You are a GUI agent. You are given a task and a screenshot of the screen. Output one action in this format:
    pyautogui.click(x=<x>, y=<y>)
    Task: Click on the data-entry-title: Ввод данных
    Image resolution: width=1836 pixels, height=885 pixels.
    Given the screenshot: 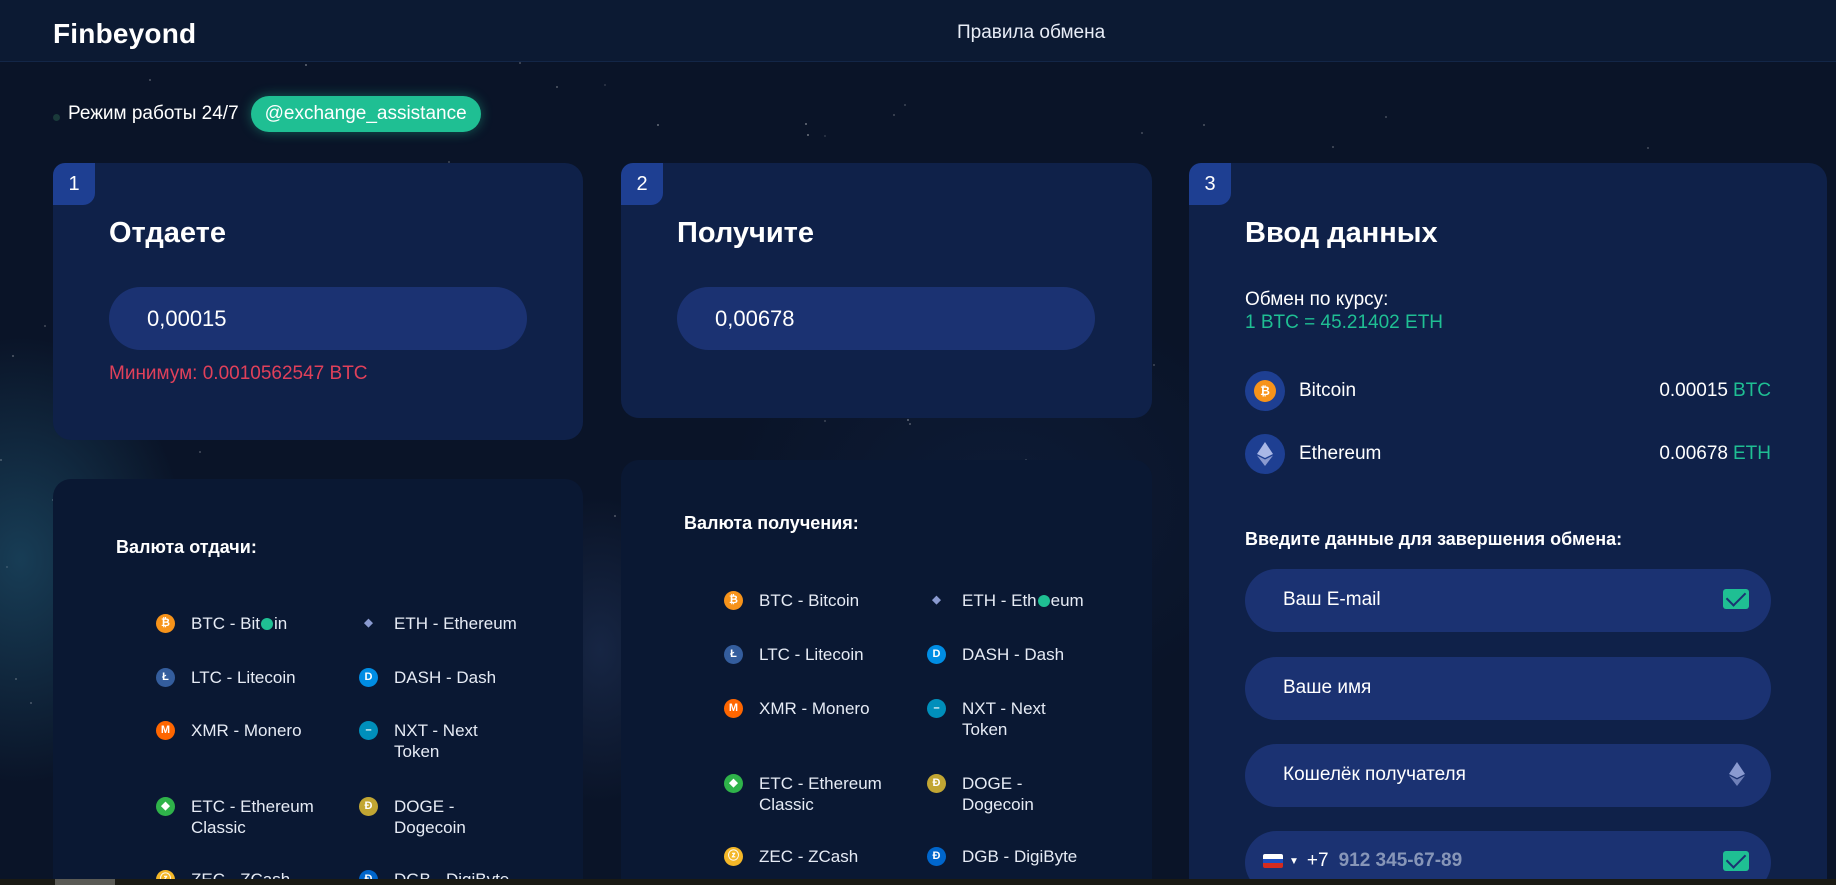 What is the action you would take?
    pyautogui.click(x=1341, y=233)
    